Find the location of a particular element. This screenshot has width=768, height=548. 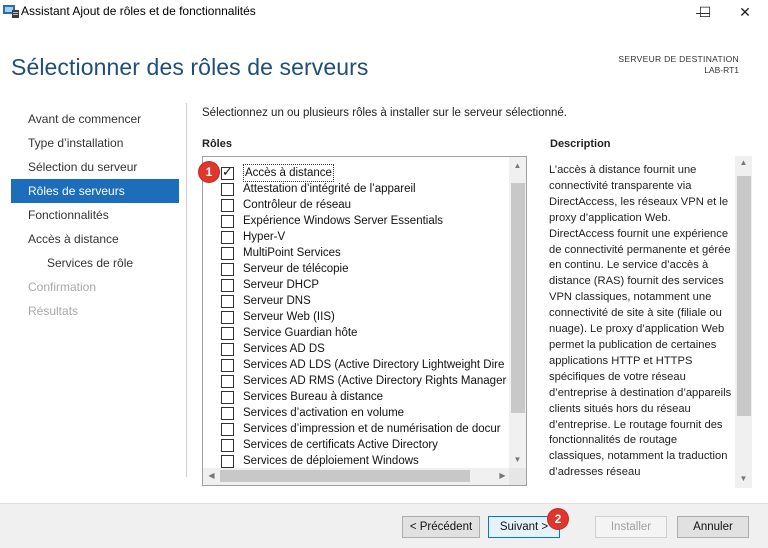

role-label: Services AD DS is located at coordinates (284, 349).